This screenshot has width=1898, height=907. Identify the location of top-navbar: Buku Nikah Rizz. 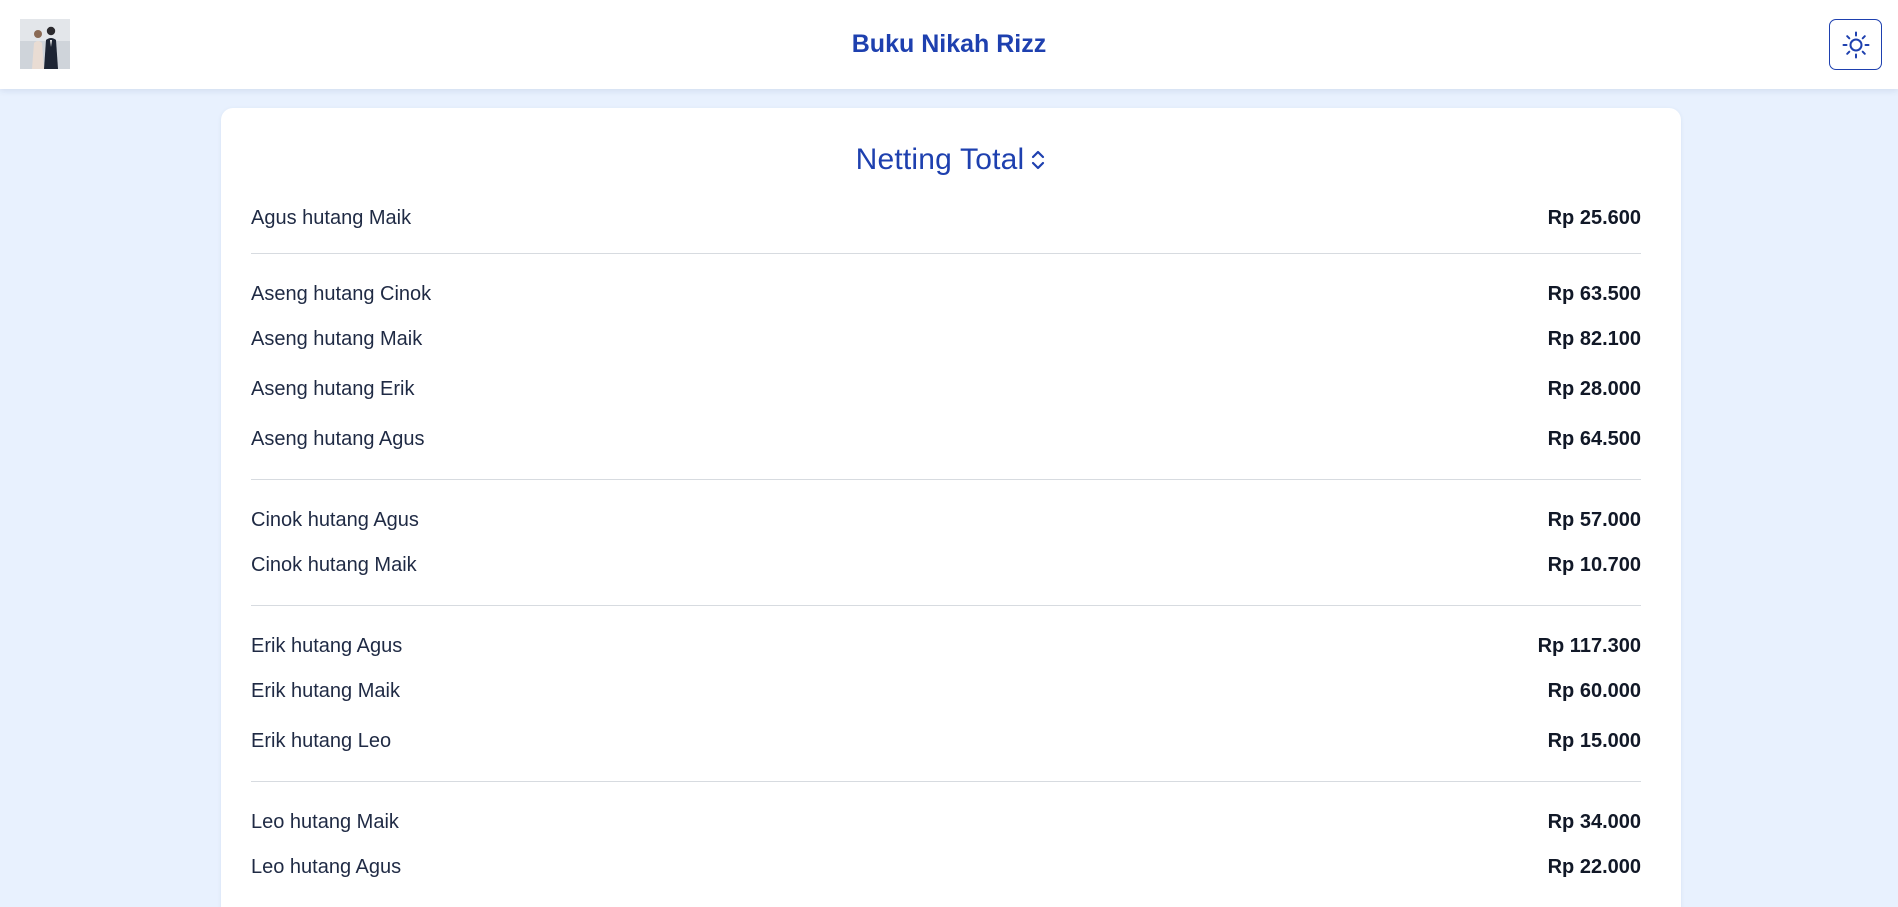
(949, 44).